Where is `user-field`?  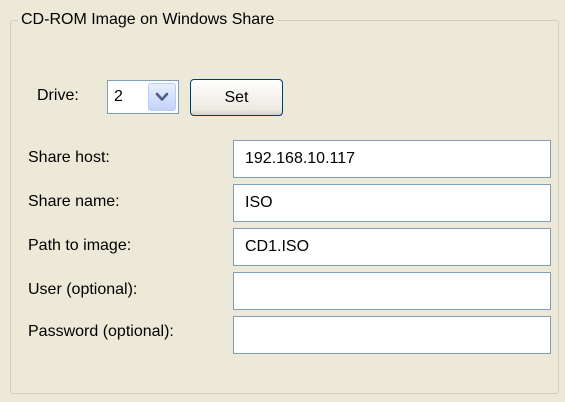
user-field is located at coordinates (392, 291).